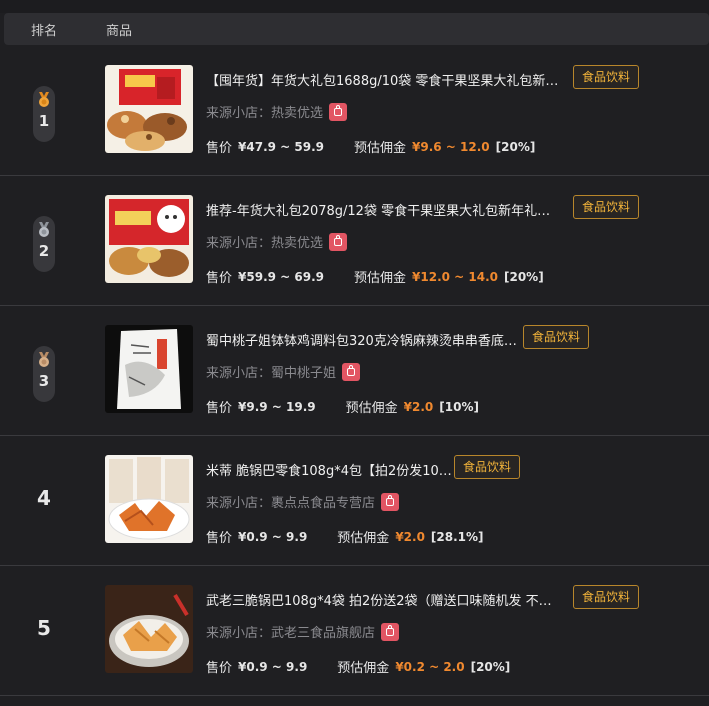  I want to click on goods-column-header: 商品, so click(119, 31).